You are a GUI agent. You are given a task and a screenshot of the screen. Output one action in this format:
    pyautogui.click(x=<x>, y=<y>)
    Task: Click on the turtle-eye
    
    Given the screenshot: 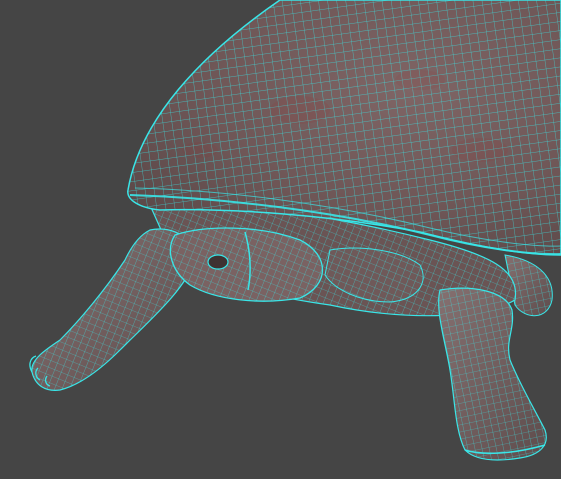 What is the action you would take?
    pyautogui.click(x=218, y=262)
    